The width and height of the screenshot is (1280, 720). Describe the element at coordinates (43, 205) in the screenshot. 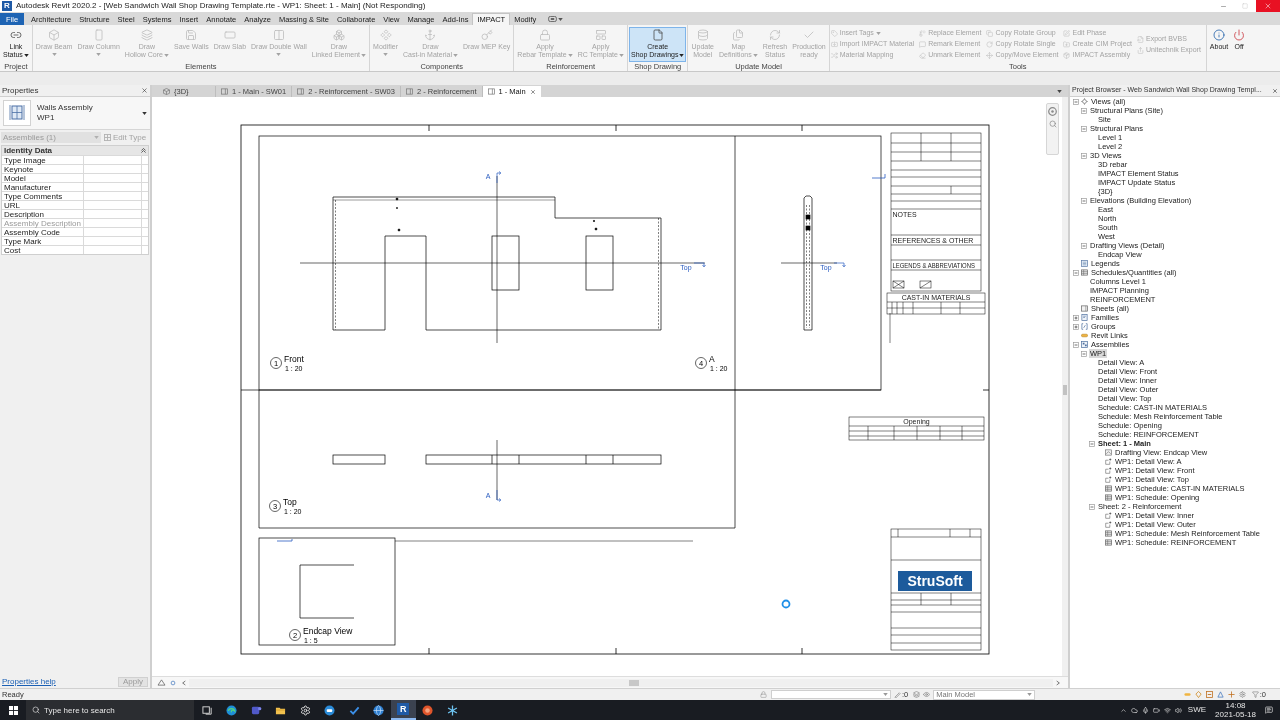

I see `property-name: URL` at that location.